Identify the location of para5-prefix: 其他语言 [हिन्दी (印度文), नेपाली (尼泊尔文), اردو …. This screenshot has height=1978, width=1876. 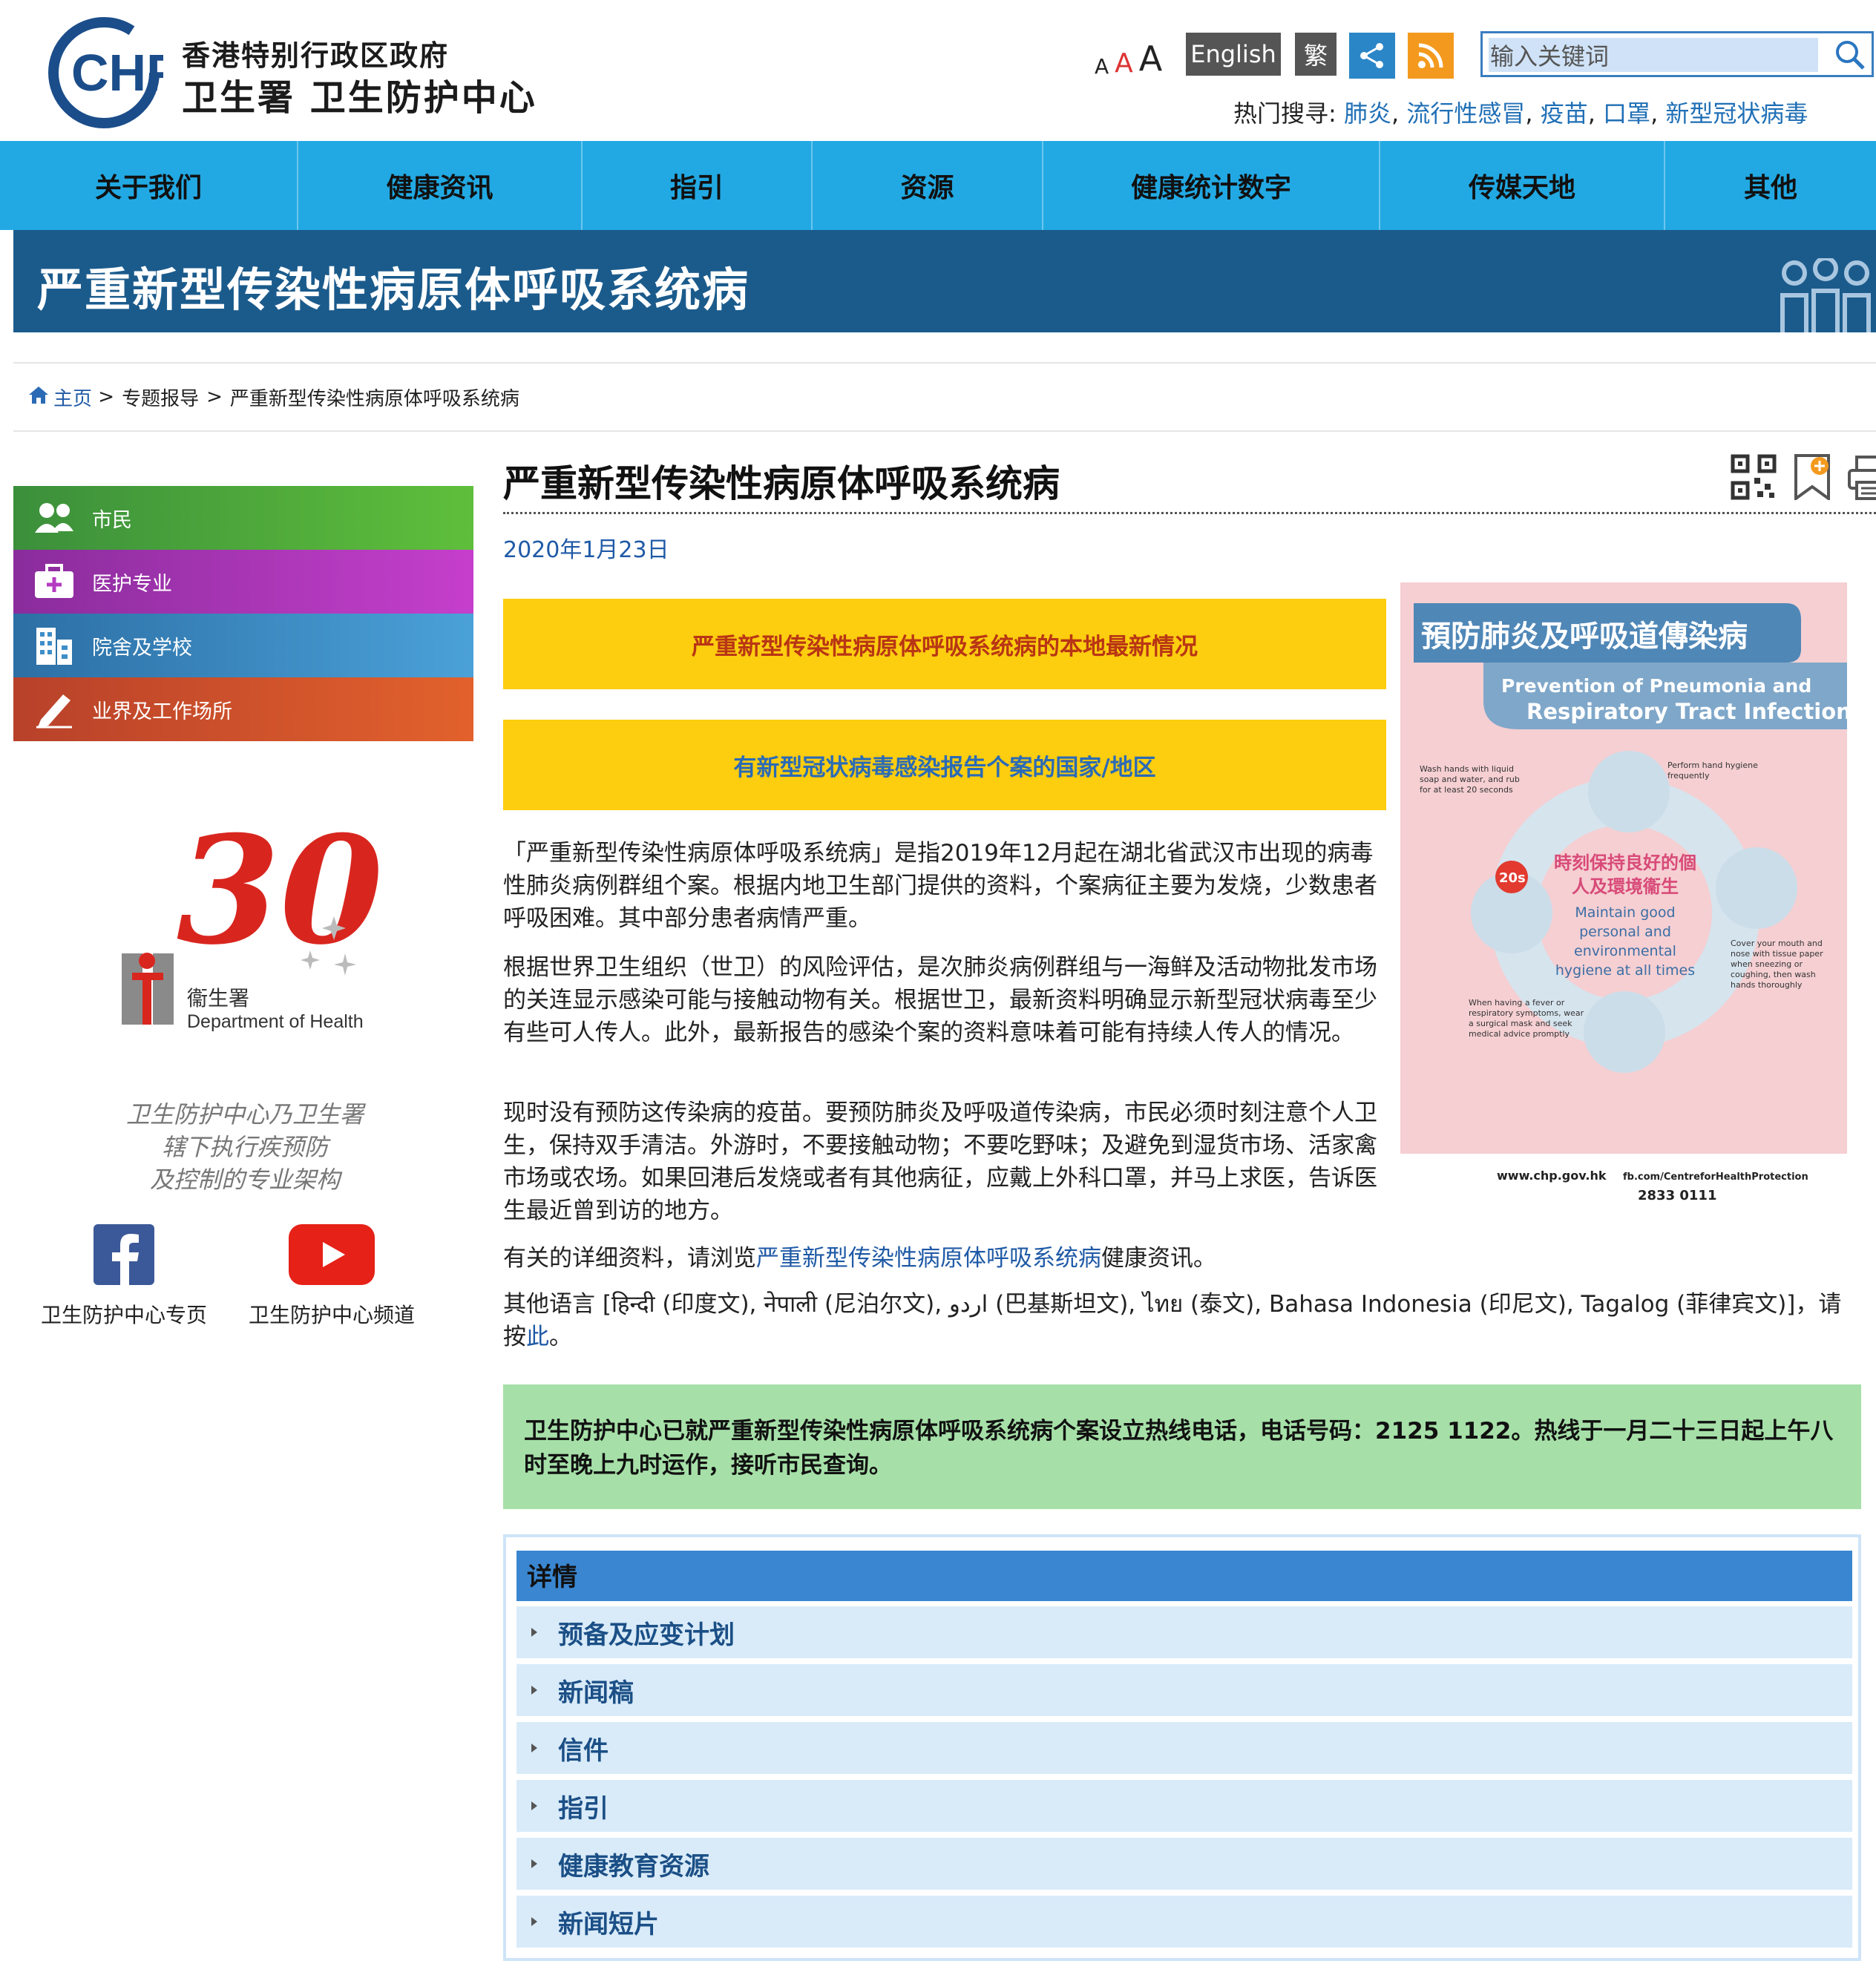
(1172, 1320).